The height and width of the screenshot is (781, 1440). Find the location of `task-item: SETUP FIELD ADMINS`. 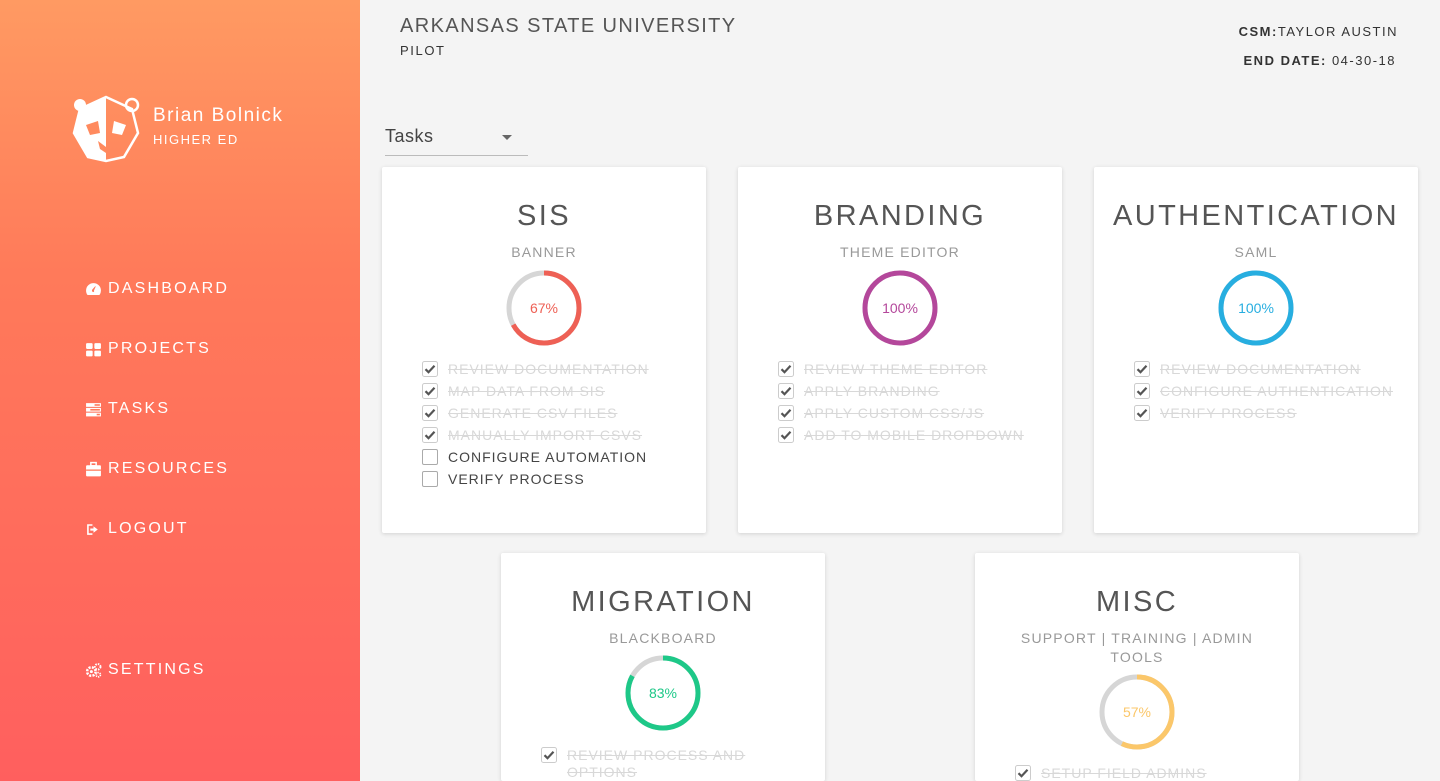

task-item: SETUP FIELD ADMINS is located at coordinates (1147, 773).